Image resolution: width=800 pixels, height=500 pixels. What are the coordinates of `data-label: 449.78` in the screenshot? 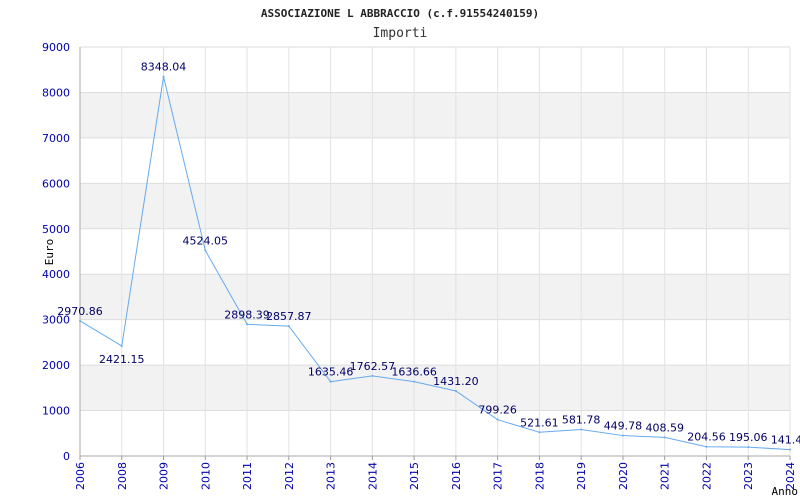 It's located at (623, 426).